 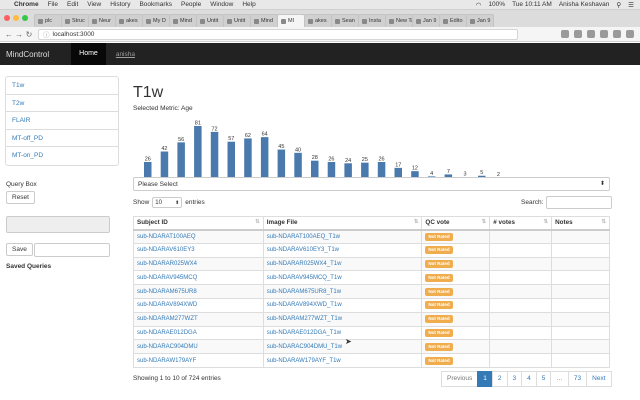 What do you see at coordinates (342, 360) in the screenshot?
I see `table-cell: sub-NDARAW179AYF_T1w` at bounding box center [342, 360].